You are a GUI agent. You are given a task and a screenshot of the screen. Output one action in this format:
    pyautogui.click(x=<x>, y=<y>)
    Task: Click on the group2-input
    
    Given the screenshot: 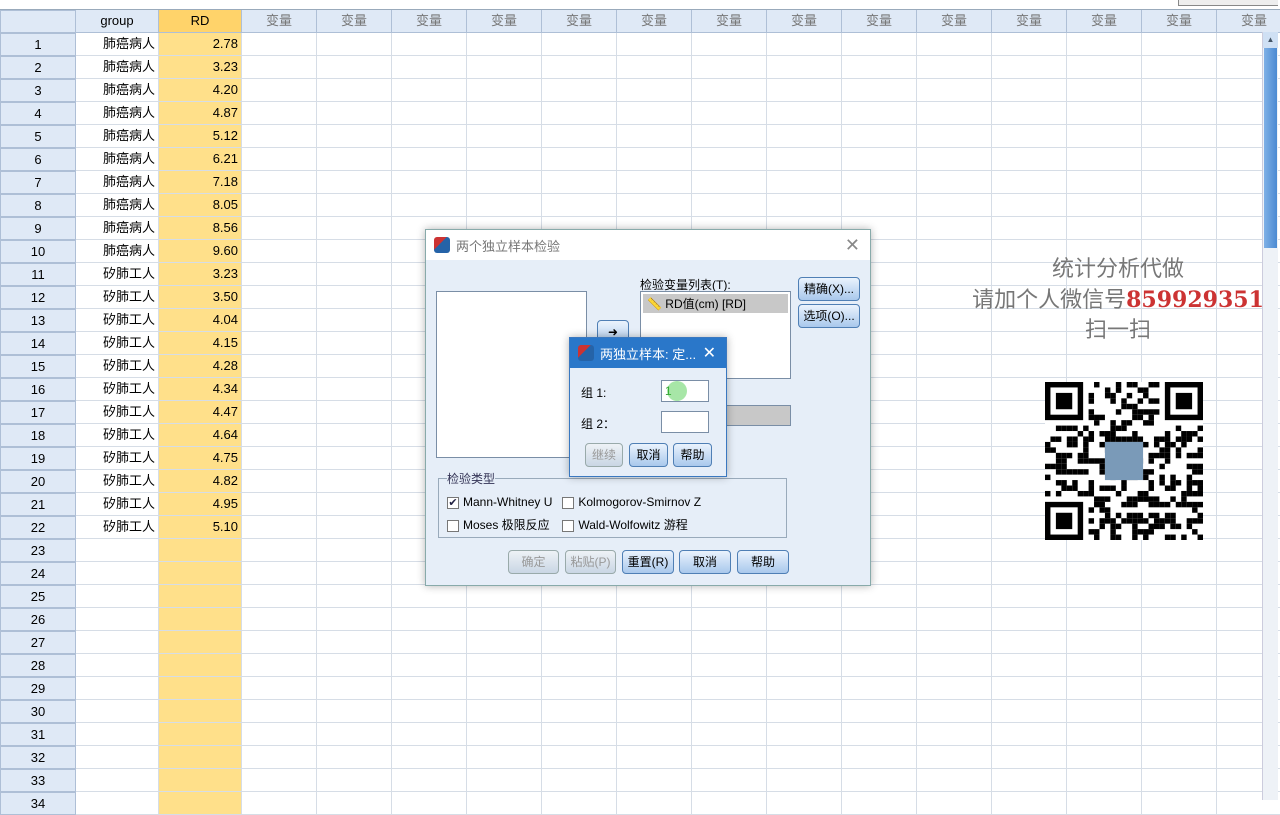 What is the action you would take?
    pyautogui.click(x=685, y=422)
    